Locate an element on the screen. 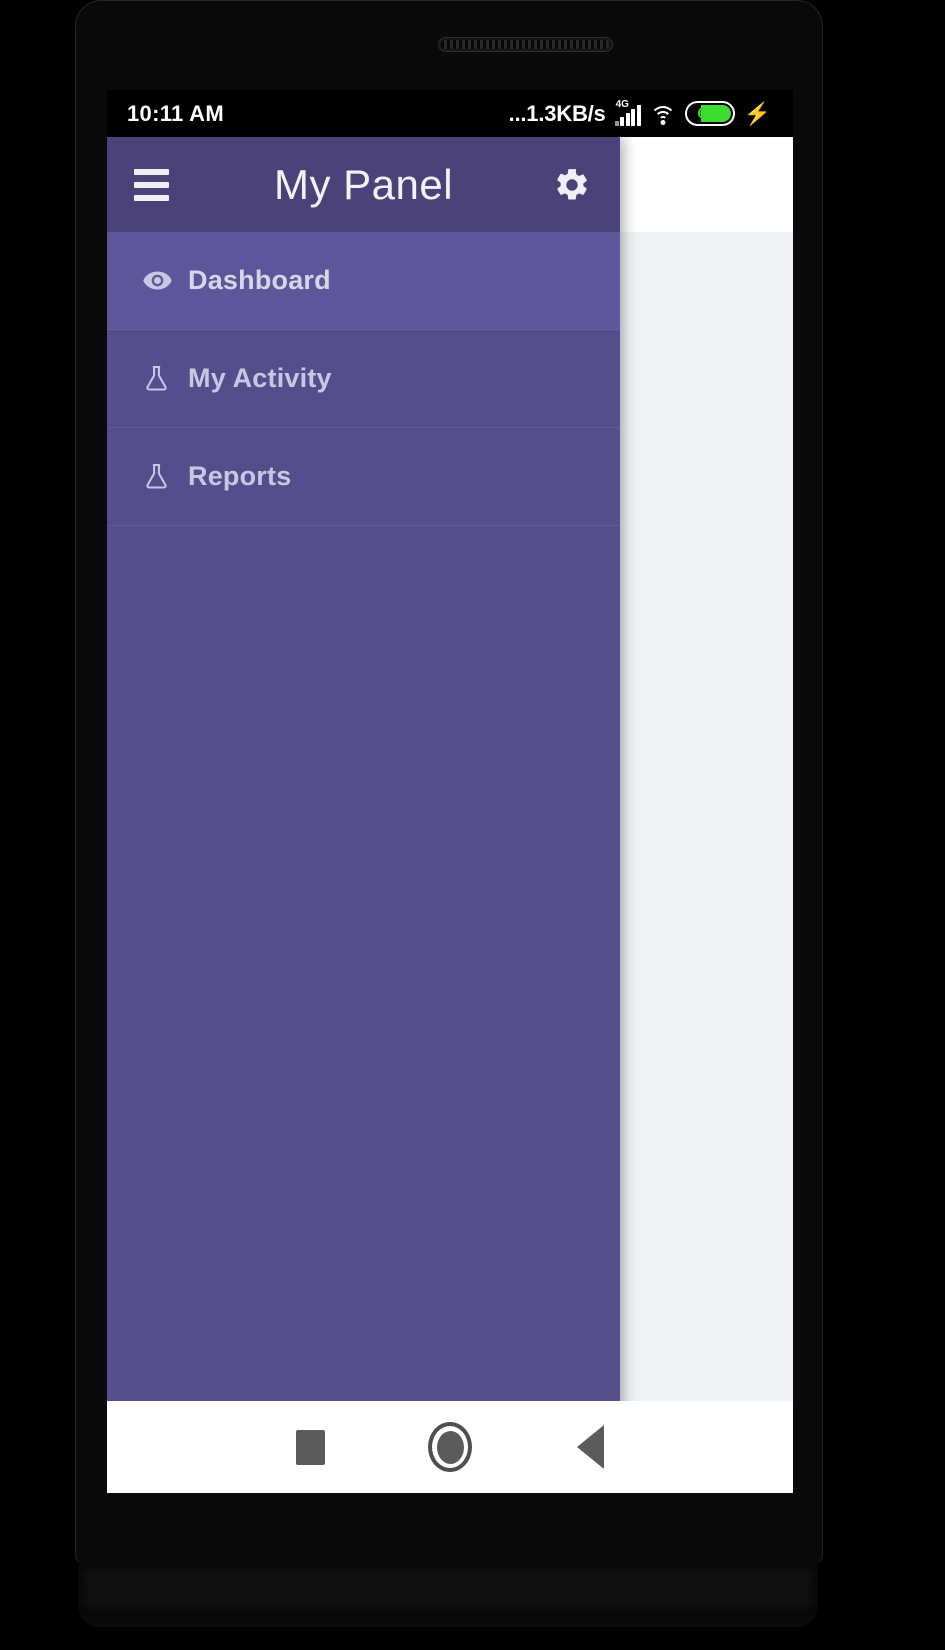 The height and width of the screenshot is (1650, 945). drawer-app-bar: My Panel is located at coordinates (363, 184).